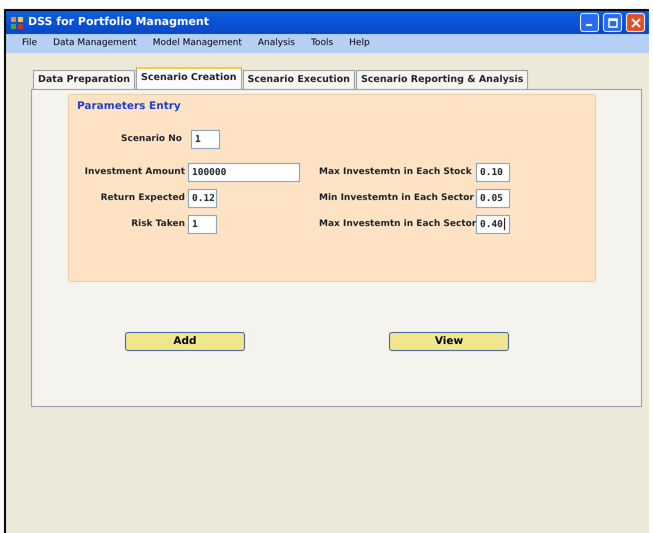 The height and width of the screenshot is (533, 653). I want to click on menu-item: Data Management, so click(95, 43).